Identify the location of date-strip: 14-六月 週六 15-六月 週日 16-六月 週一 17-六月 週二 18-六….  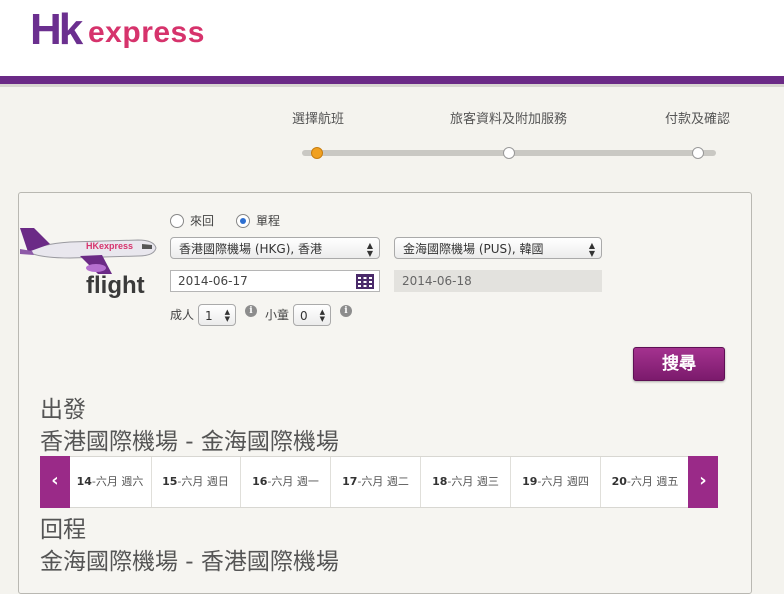
(379, 482).